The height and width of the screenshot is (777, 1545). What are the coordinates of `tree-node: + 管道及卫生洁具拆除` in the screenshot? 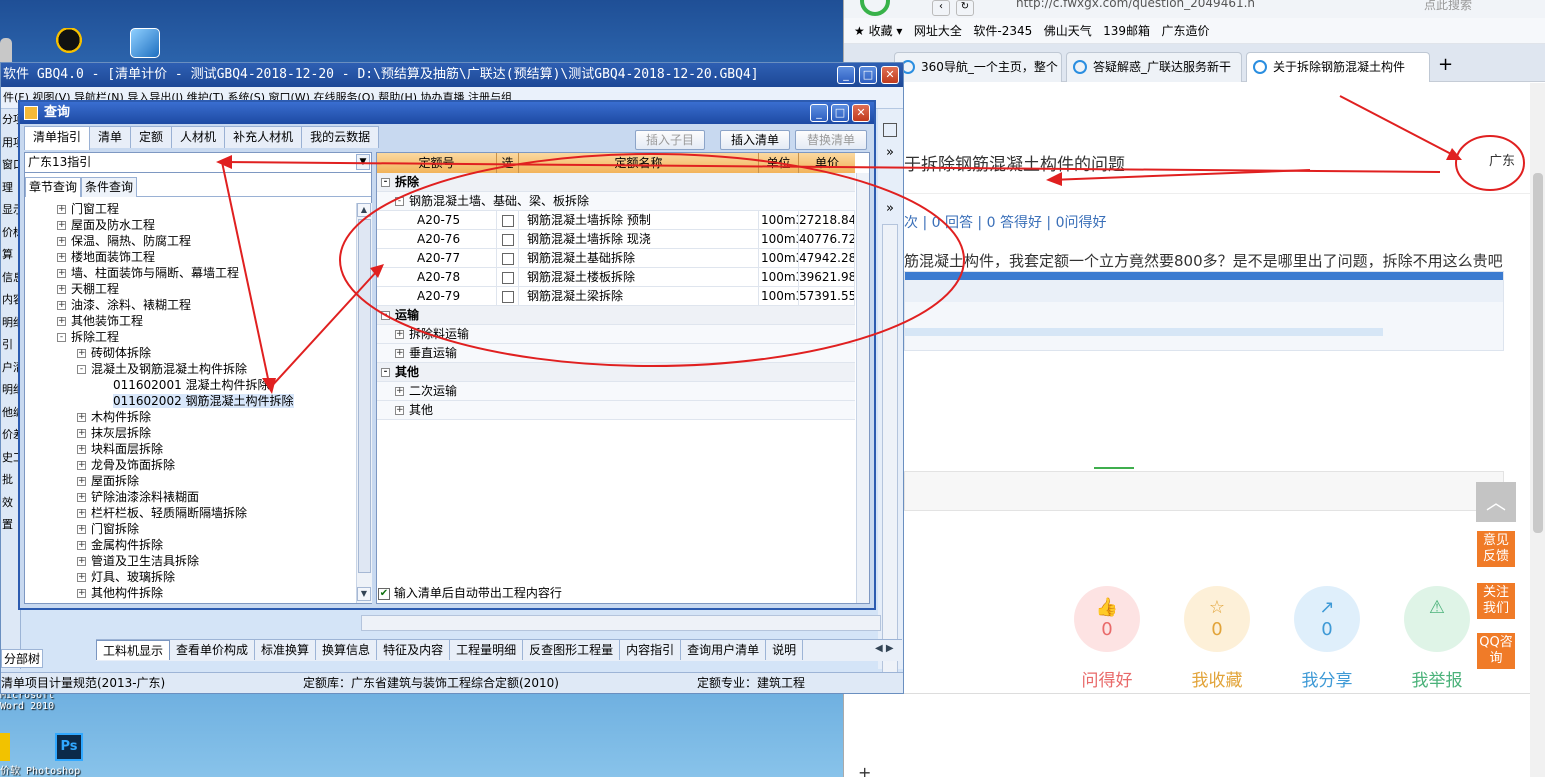 It's located at (190, 561).